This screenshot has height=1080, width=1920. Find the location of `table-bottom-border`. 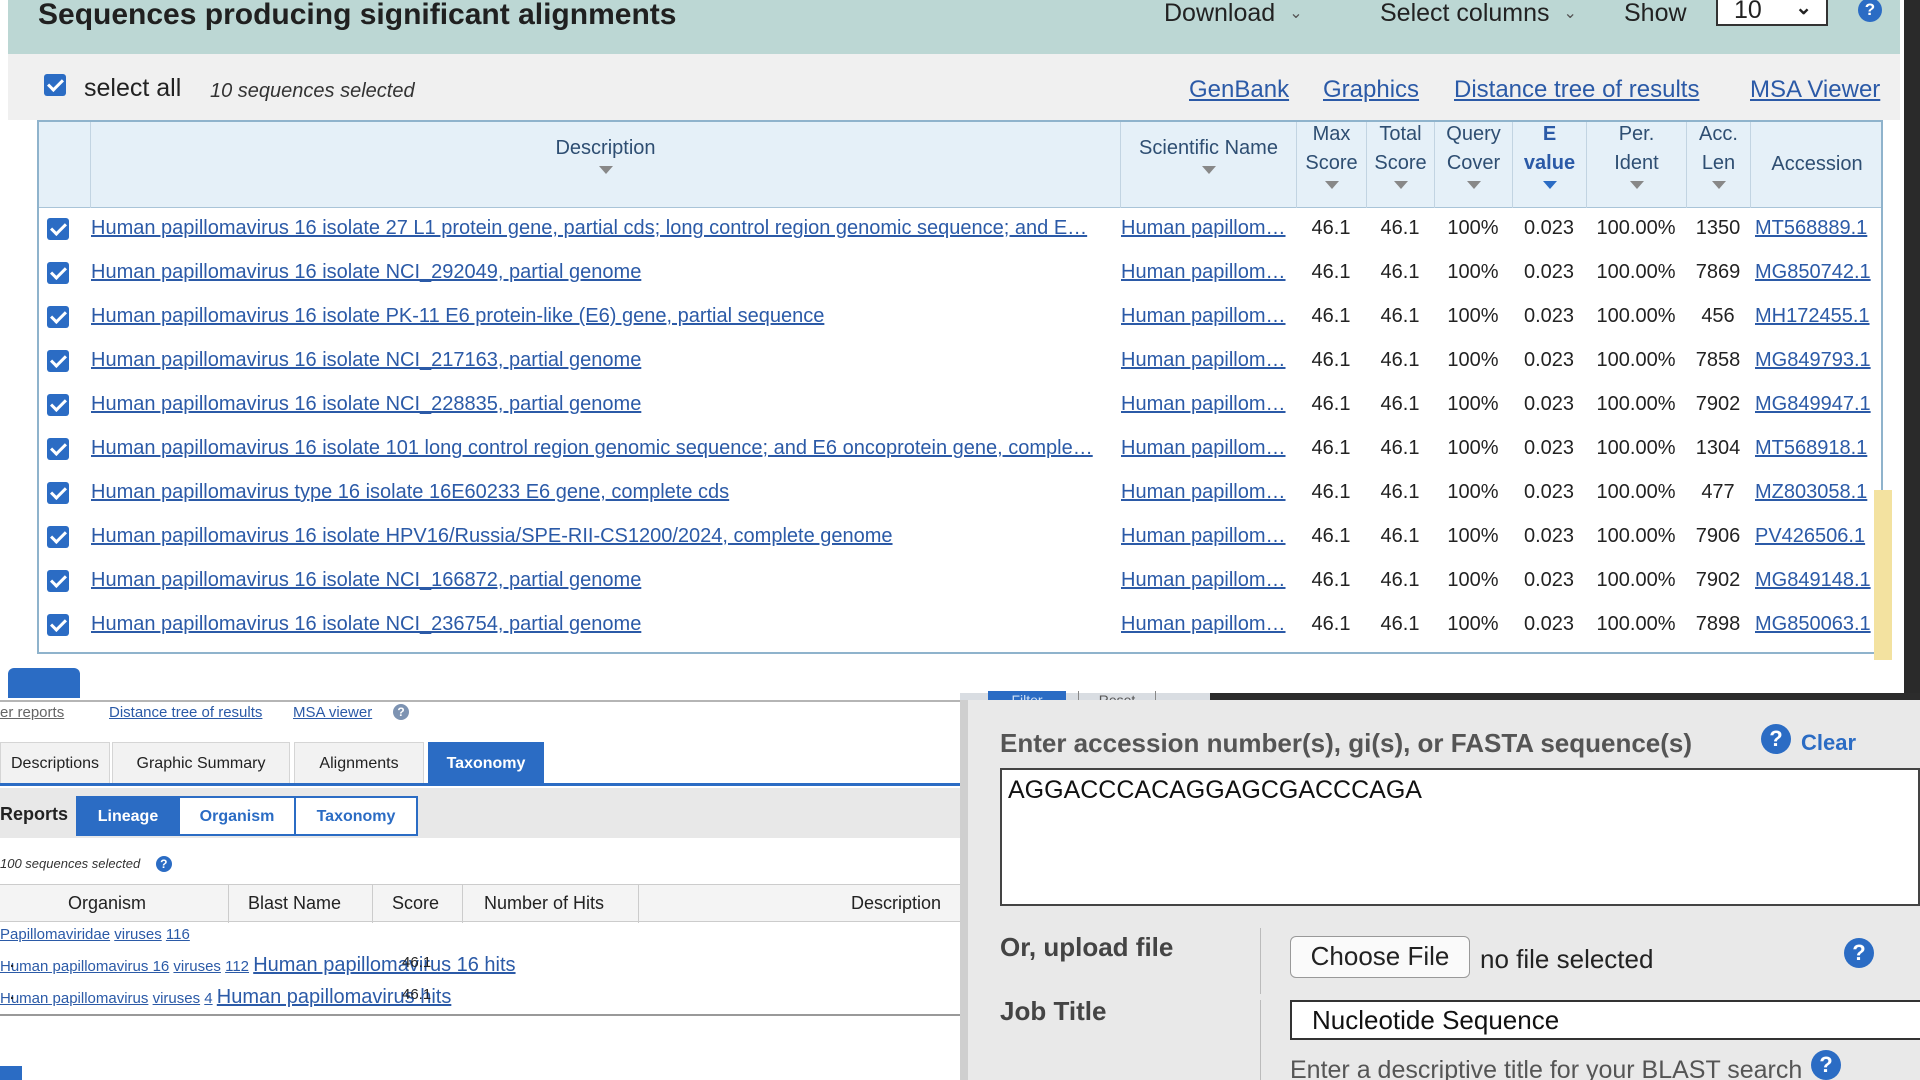

table-bottom-border is located at coordinates (480, 1015).